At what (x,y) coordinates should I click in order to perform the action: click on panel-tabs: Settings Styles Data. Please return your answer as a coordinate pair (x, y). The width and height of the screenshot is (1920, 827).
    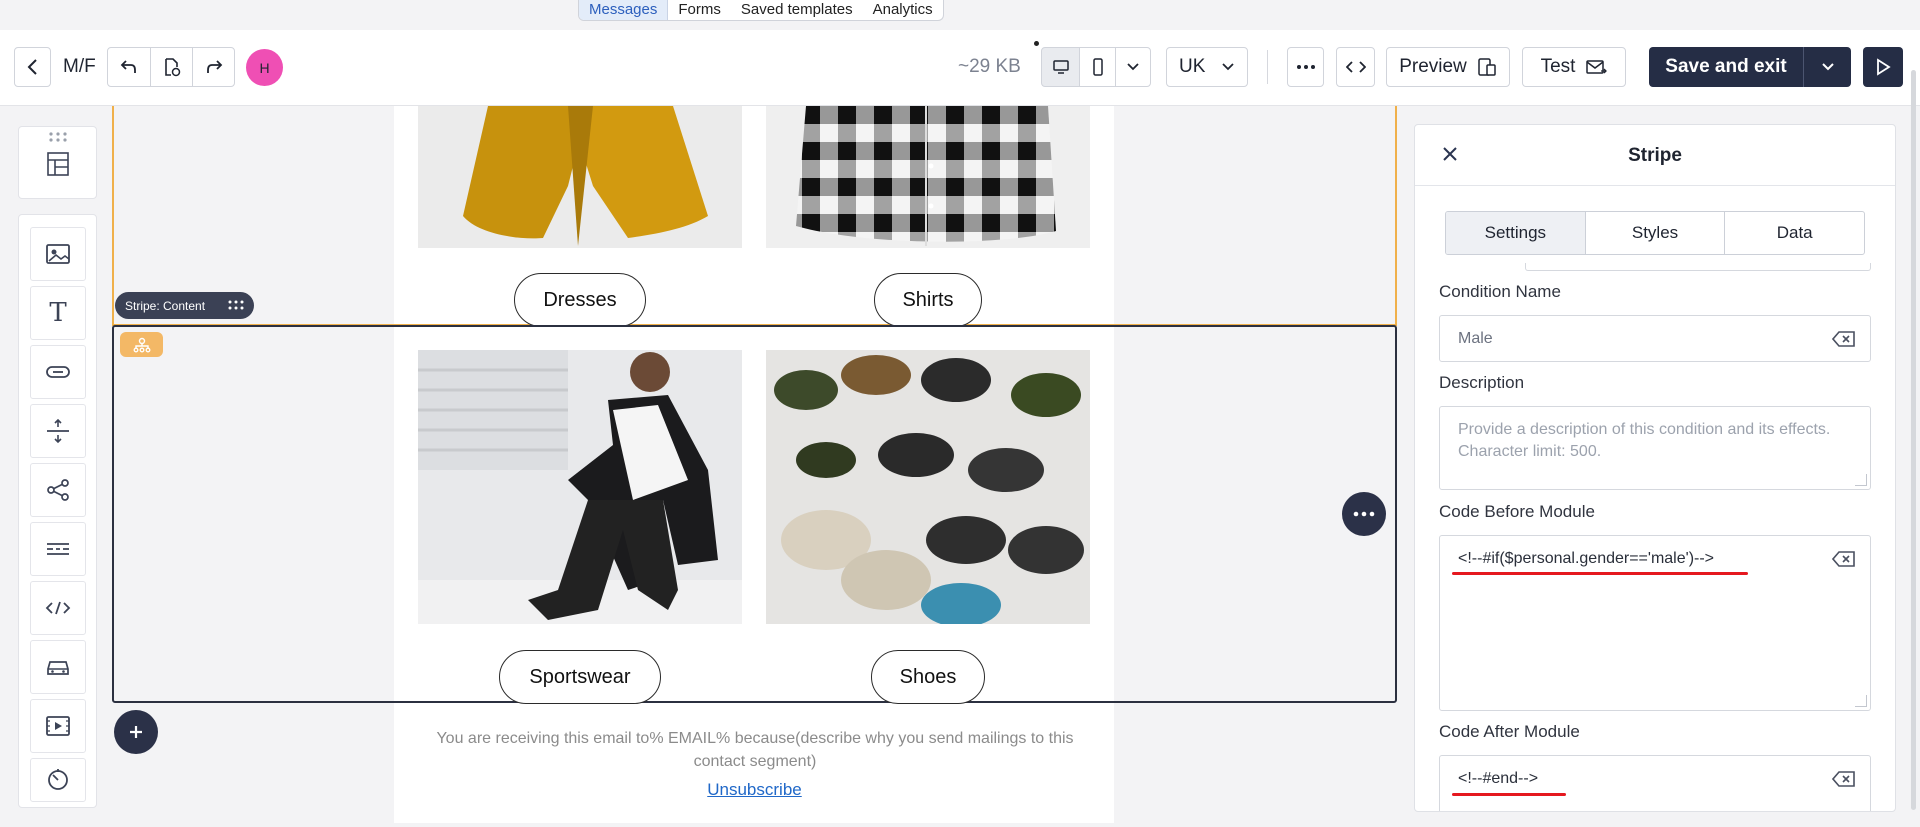
    Looking at the image, I should click on (1655, 233).